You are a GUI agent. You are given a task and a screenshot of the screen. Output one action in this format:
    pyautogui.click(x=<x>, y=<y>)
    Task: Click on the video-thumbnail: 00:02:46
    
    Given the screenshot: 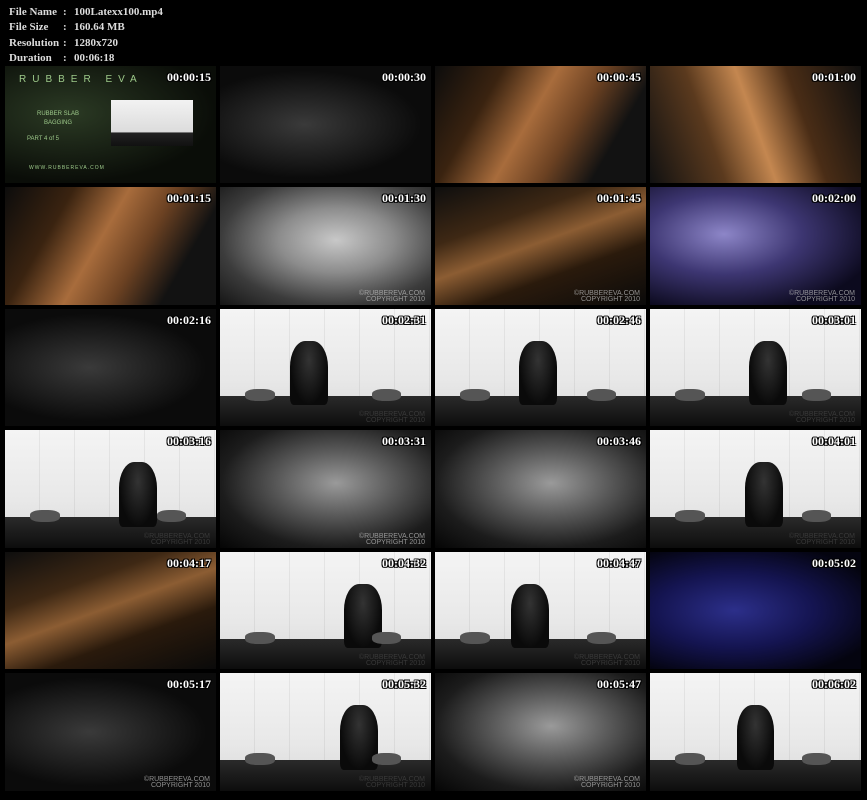 What is the action you would take?
    pyautogui.click(x=540, y=367)
    